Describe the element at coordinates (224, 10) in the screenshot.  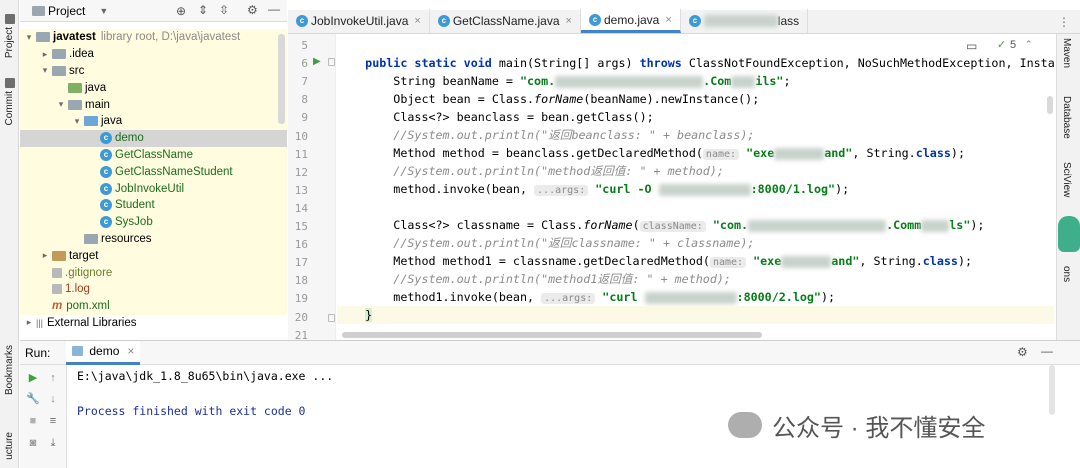
I see `collapse-icon: ⇳` at that location.